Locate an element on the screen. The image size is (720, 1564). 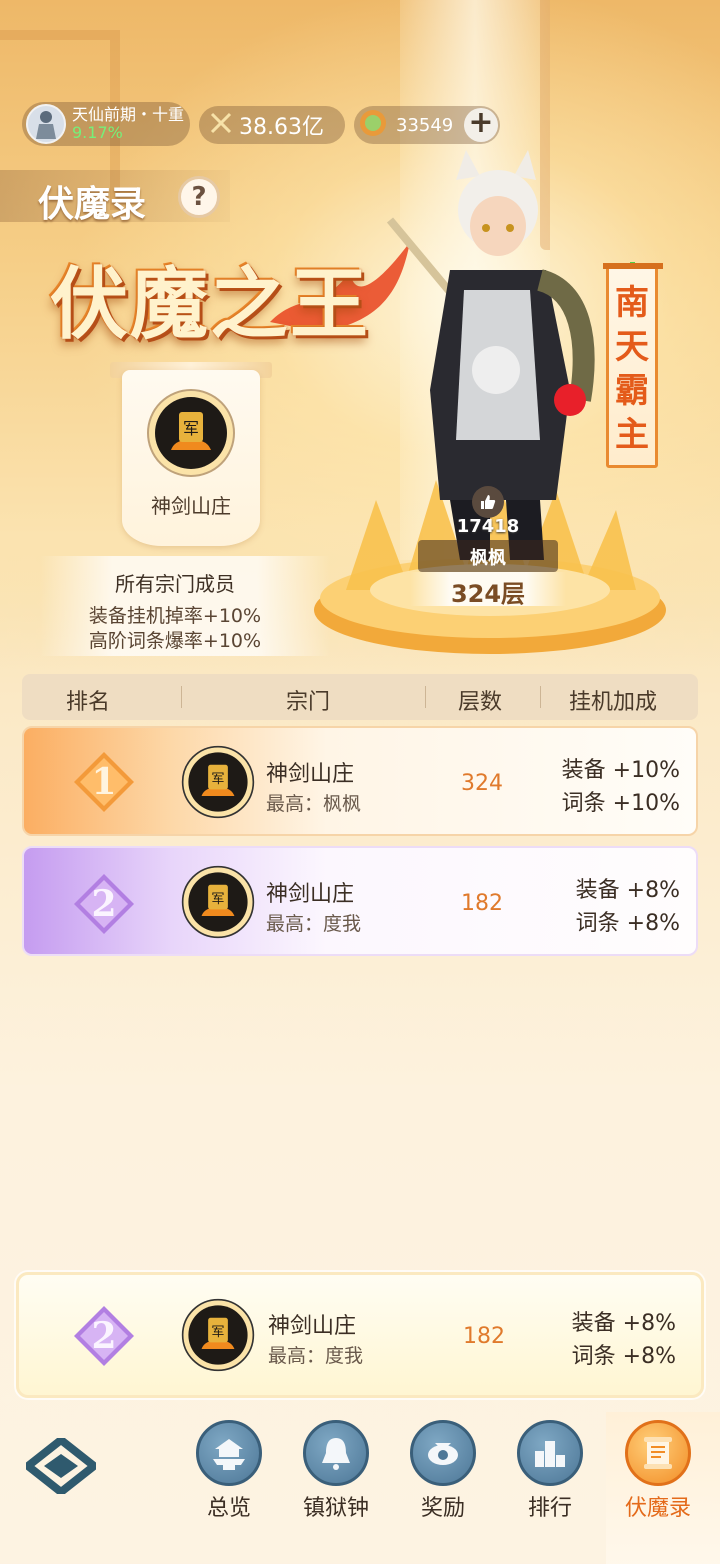
header-floor: 层数 is located at coordinates (480, 702).